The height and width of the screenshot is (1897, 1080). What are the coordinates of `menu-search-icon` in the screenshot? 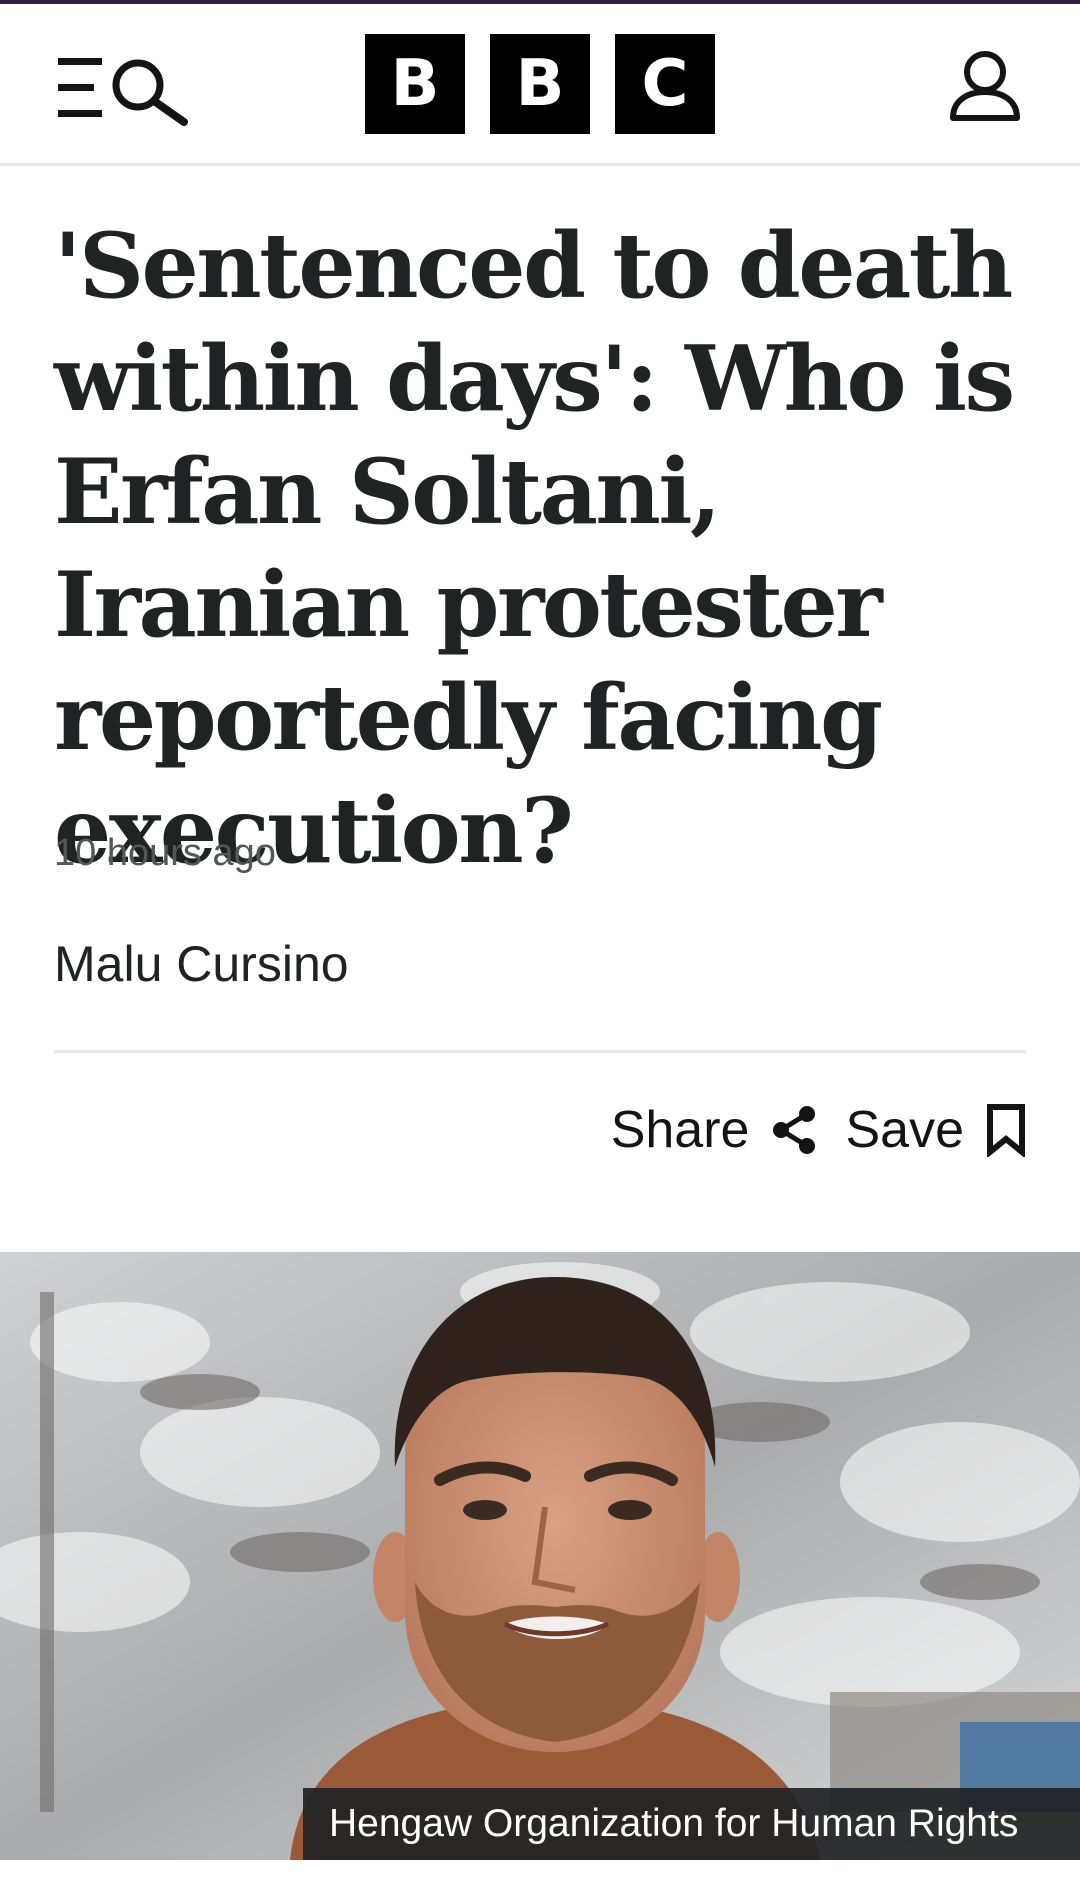 It's located at (123, 92).